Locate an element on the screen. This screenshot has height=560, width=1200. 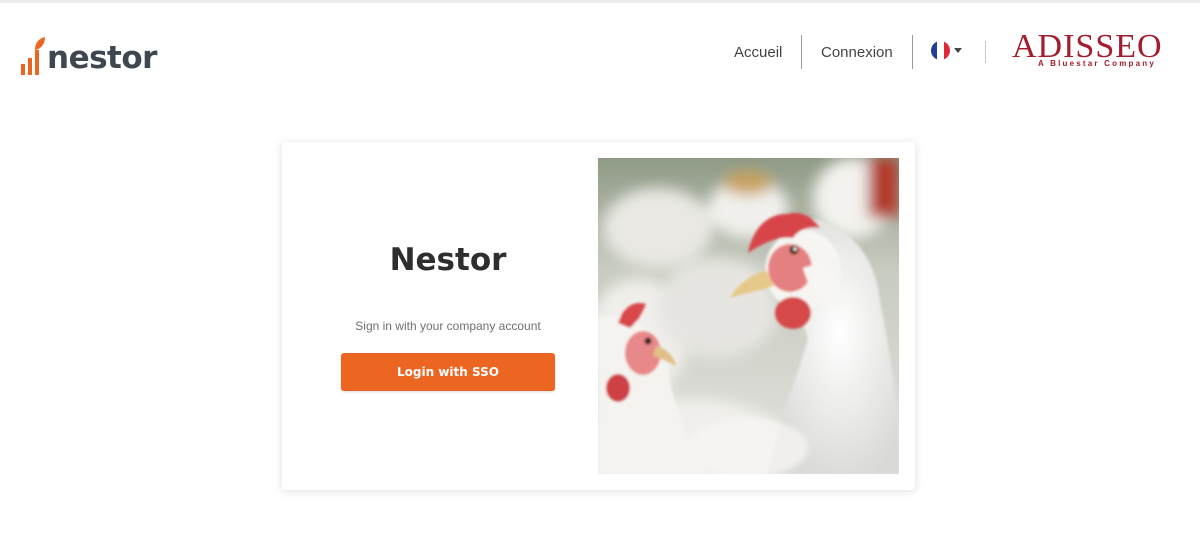
card-title: Nestor is located at coordinates (448, 260).